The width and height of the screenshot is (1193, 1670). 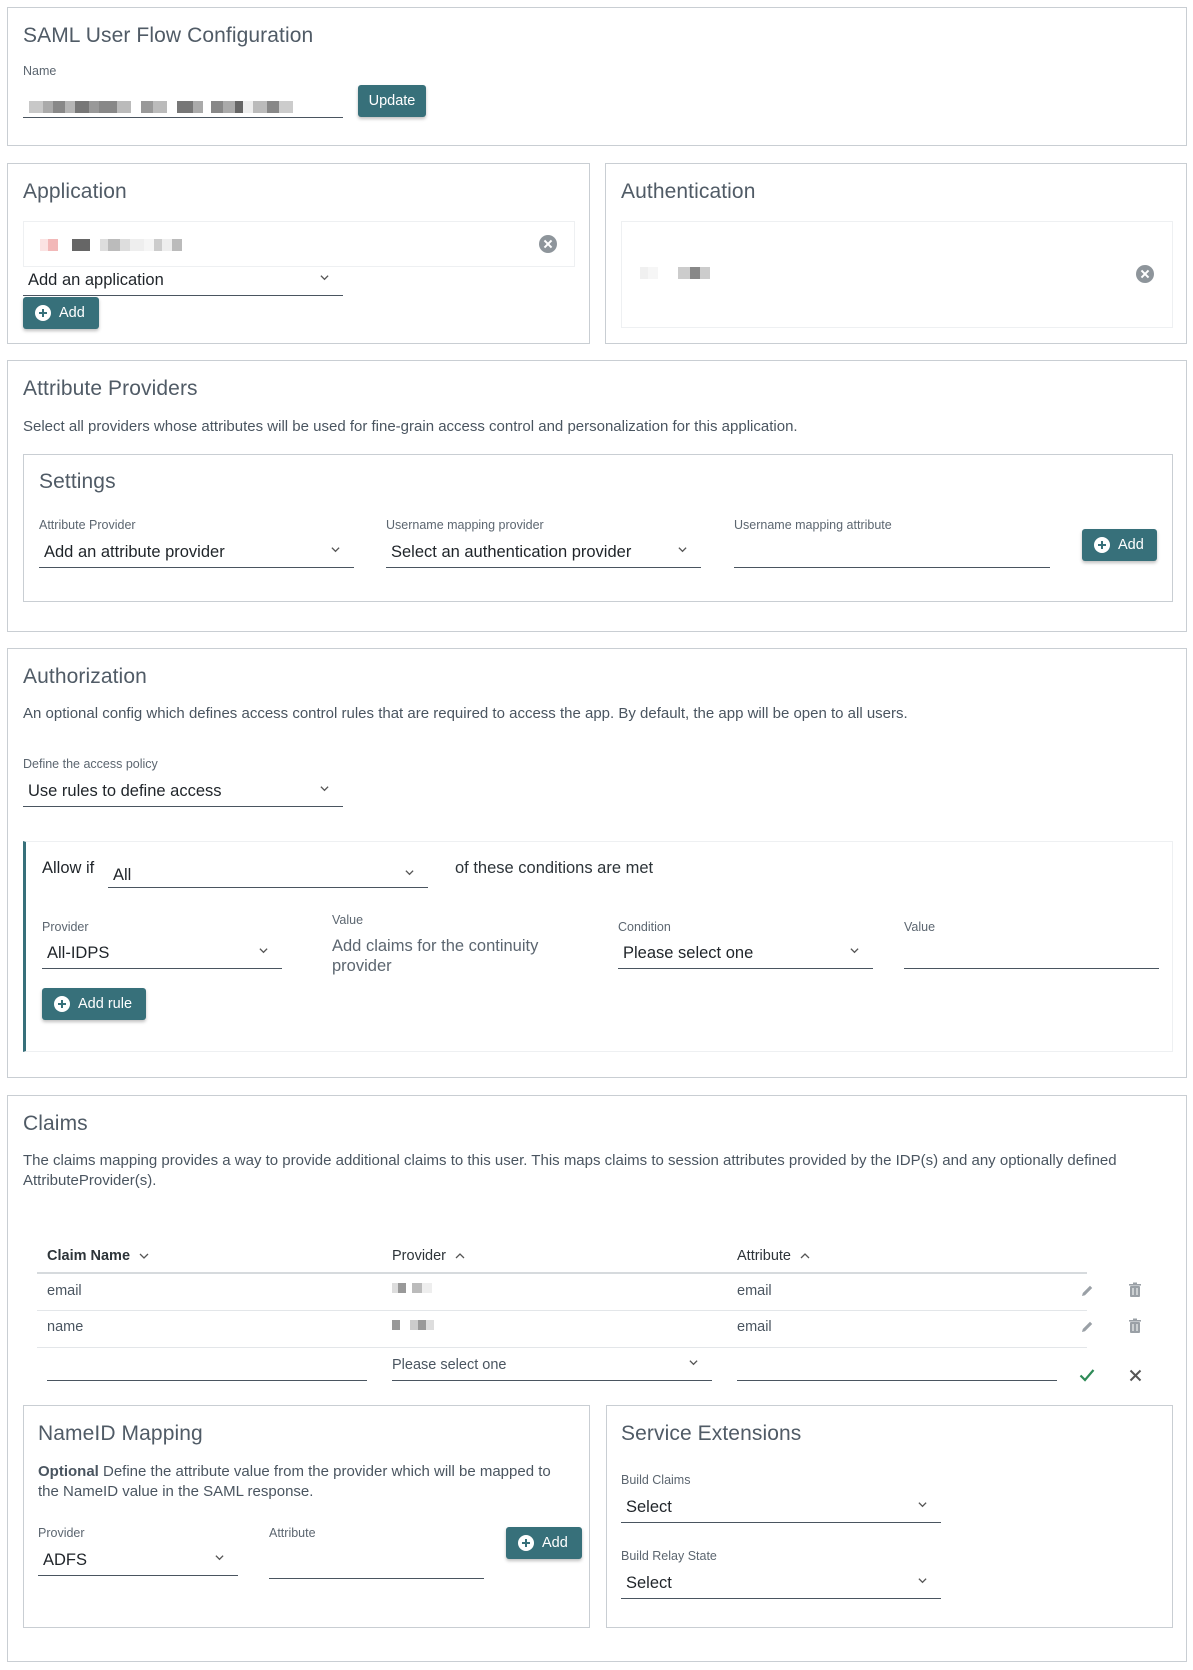 I want to click on nameid-add-button: Add, so click(x=544, y=1543).